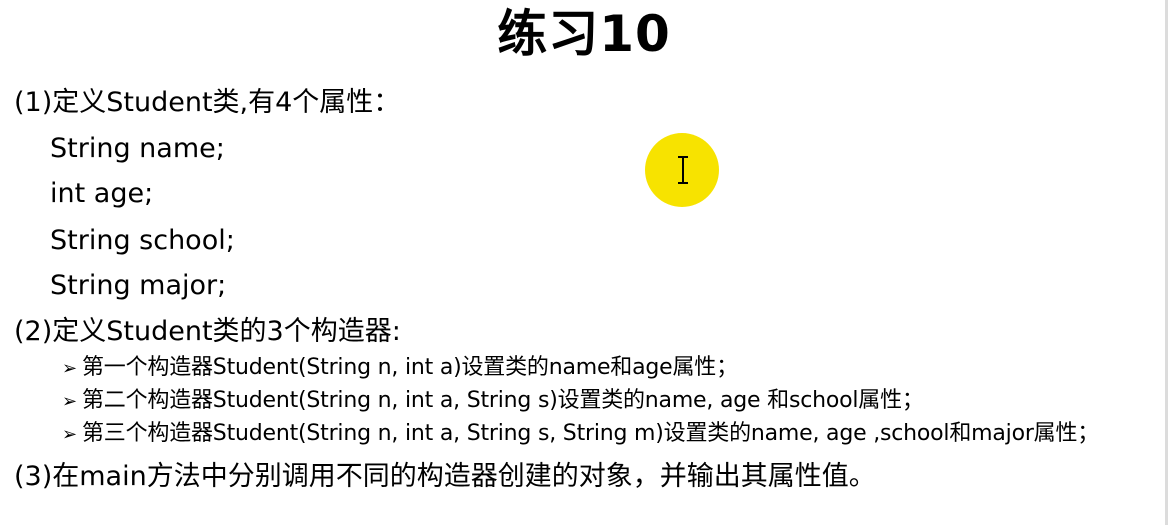  What do you see at coordinates (584, 34) in the screenshot?
I see `slide-title: 练习10` at bounding box center [584, 34].